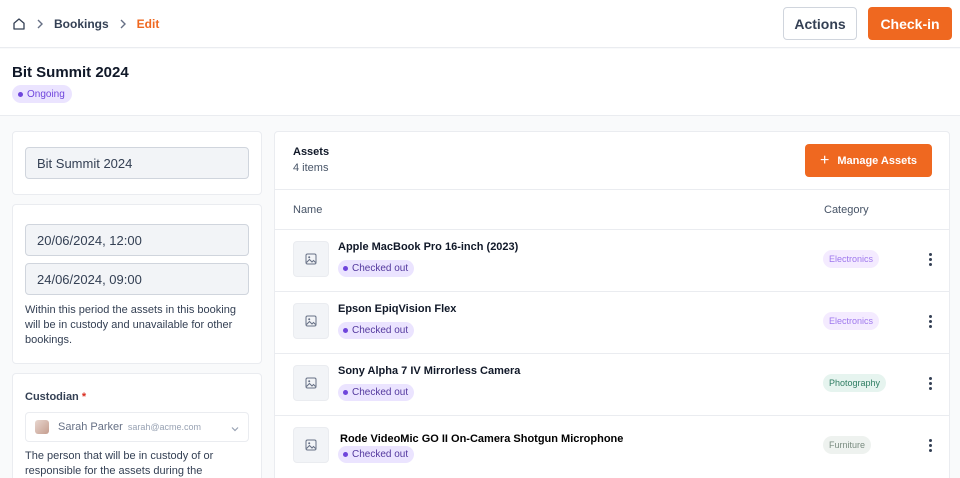 Image resolution: width=960 pixels, height=478 pixels. What do you see at coordinates (612, 189) in the screenshot?
I see `divider` at bounding box center [612, 189].